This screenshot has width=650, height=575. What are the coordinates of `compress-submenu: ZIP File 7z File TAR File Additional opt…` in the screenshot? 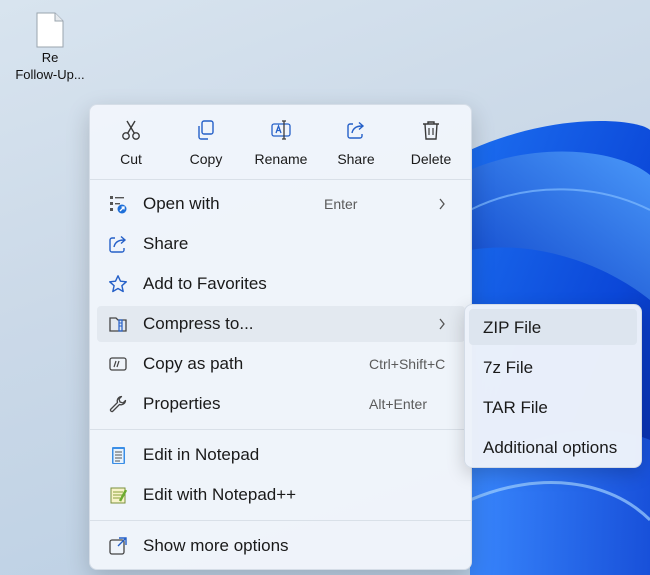 It's located at (553, 386).